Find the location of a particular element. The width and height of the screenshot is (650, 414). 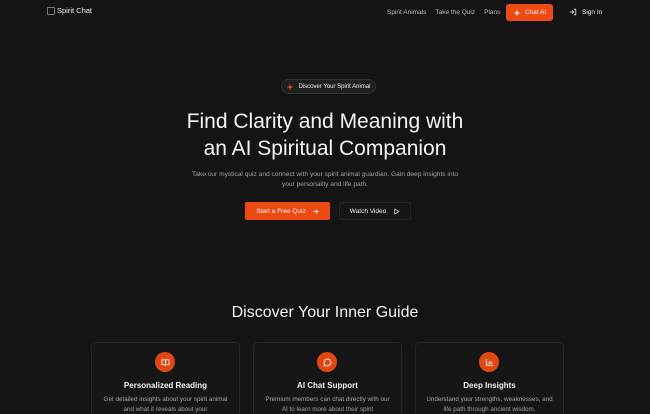

features-title: Discover Your Inner Guide is located at coordinates (325, 312).